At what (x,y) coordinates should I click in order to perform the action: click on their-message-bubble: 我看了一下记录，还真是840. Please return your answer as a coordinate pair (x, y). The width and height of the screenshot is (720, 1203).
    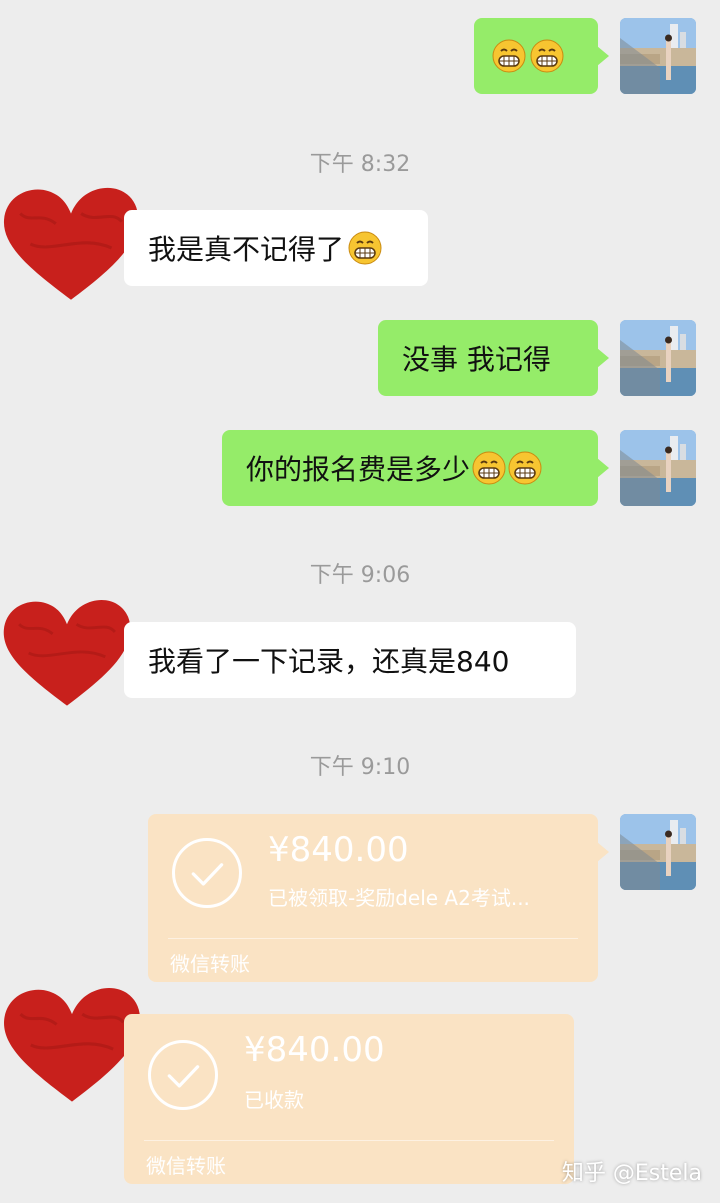
    Looking at the image, I should click on (350, 660).